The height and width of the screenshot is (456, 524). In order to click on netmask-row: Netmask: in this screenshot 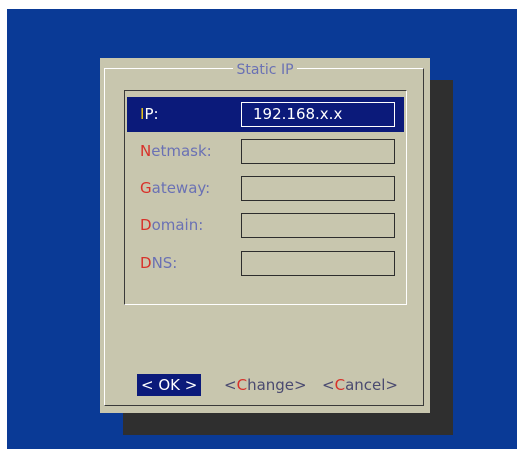, I will do `click(265, 151)`.